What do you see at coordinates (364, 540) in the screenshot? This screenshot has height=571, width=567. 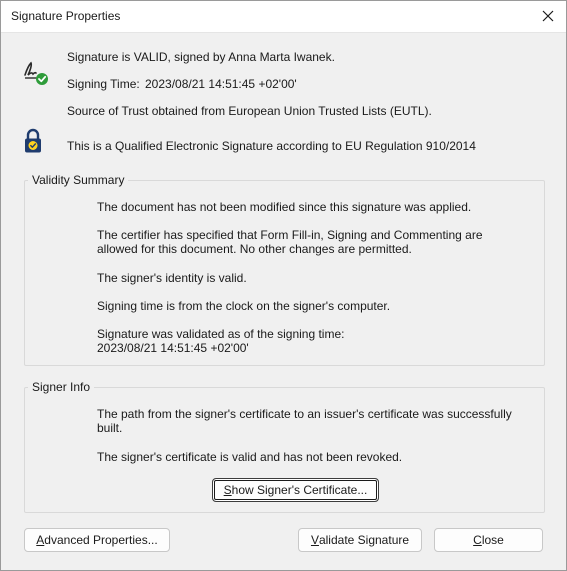 I see `validate-label: alidate Signature` at bounding box center [364, 540].